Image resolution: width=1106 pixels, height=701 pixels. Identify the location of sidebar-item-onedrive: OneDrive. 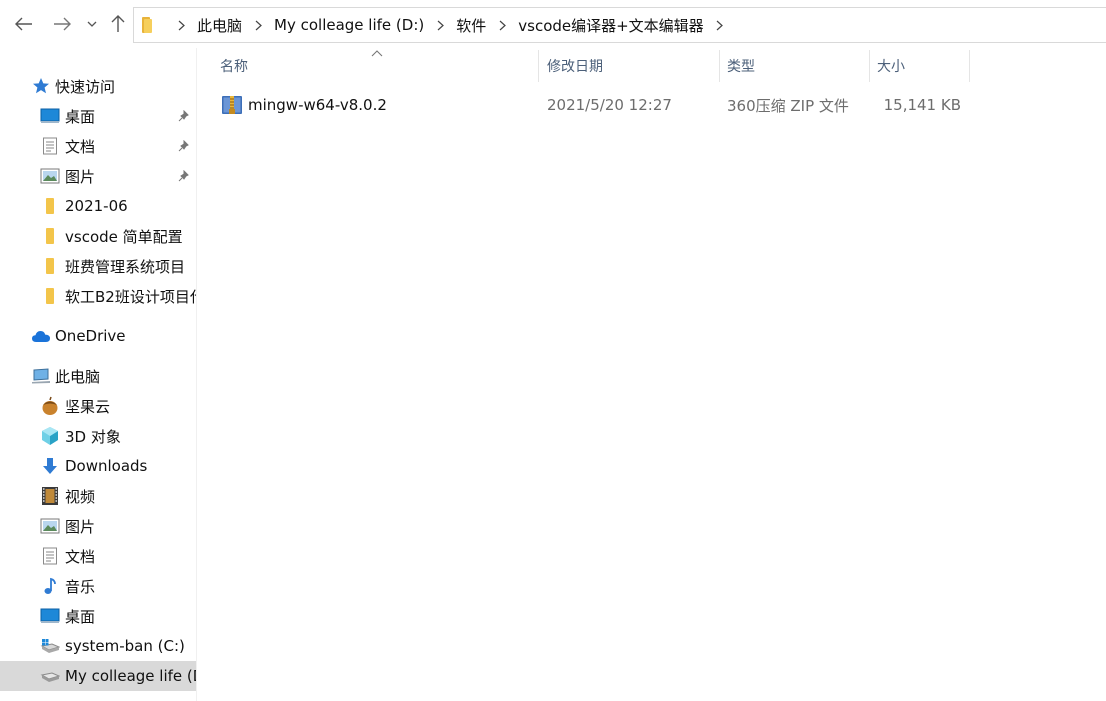
(98, 336).